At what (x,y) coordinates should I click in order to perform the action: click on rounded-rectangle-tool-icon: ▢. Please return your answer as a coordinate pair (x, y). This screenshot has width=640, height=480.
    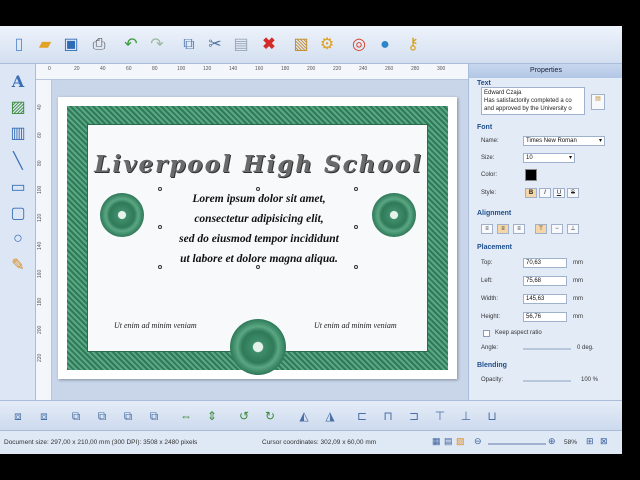
    Looking at the image, I should click on (18, 213).